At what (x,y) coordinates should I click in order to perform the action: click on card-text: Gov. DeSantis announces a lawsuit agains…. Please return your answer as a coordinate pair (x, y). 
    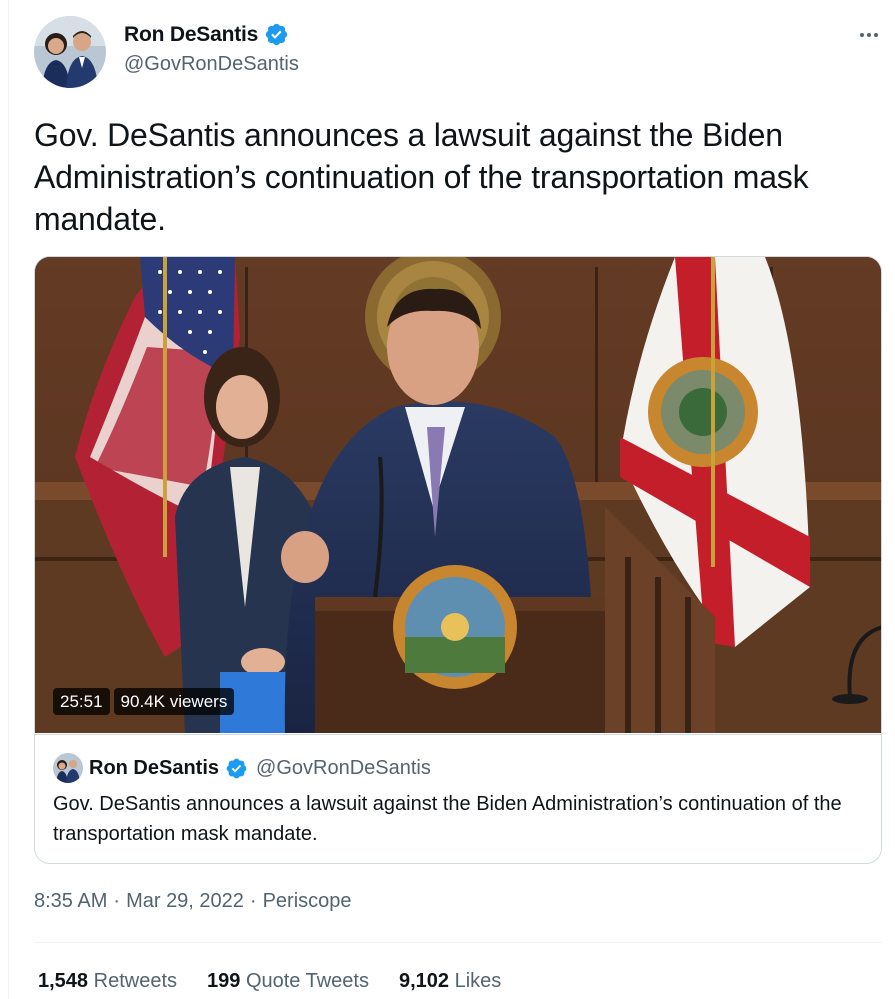
    Looking at the image, I should click on (447, 819).